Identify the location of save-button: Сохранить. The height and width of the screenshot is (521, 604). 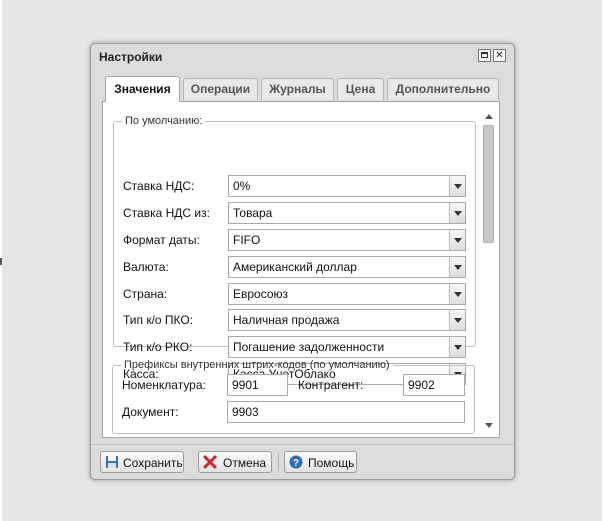
(142, 462).